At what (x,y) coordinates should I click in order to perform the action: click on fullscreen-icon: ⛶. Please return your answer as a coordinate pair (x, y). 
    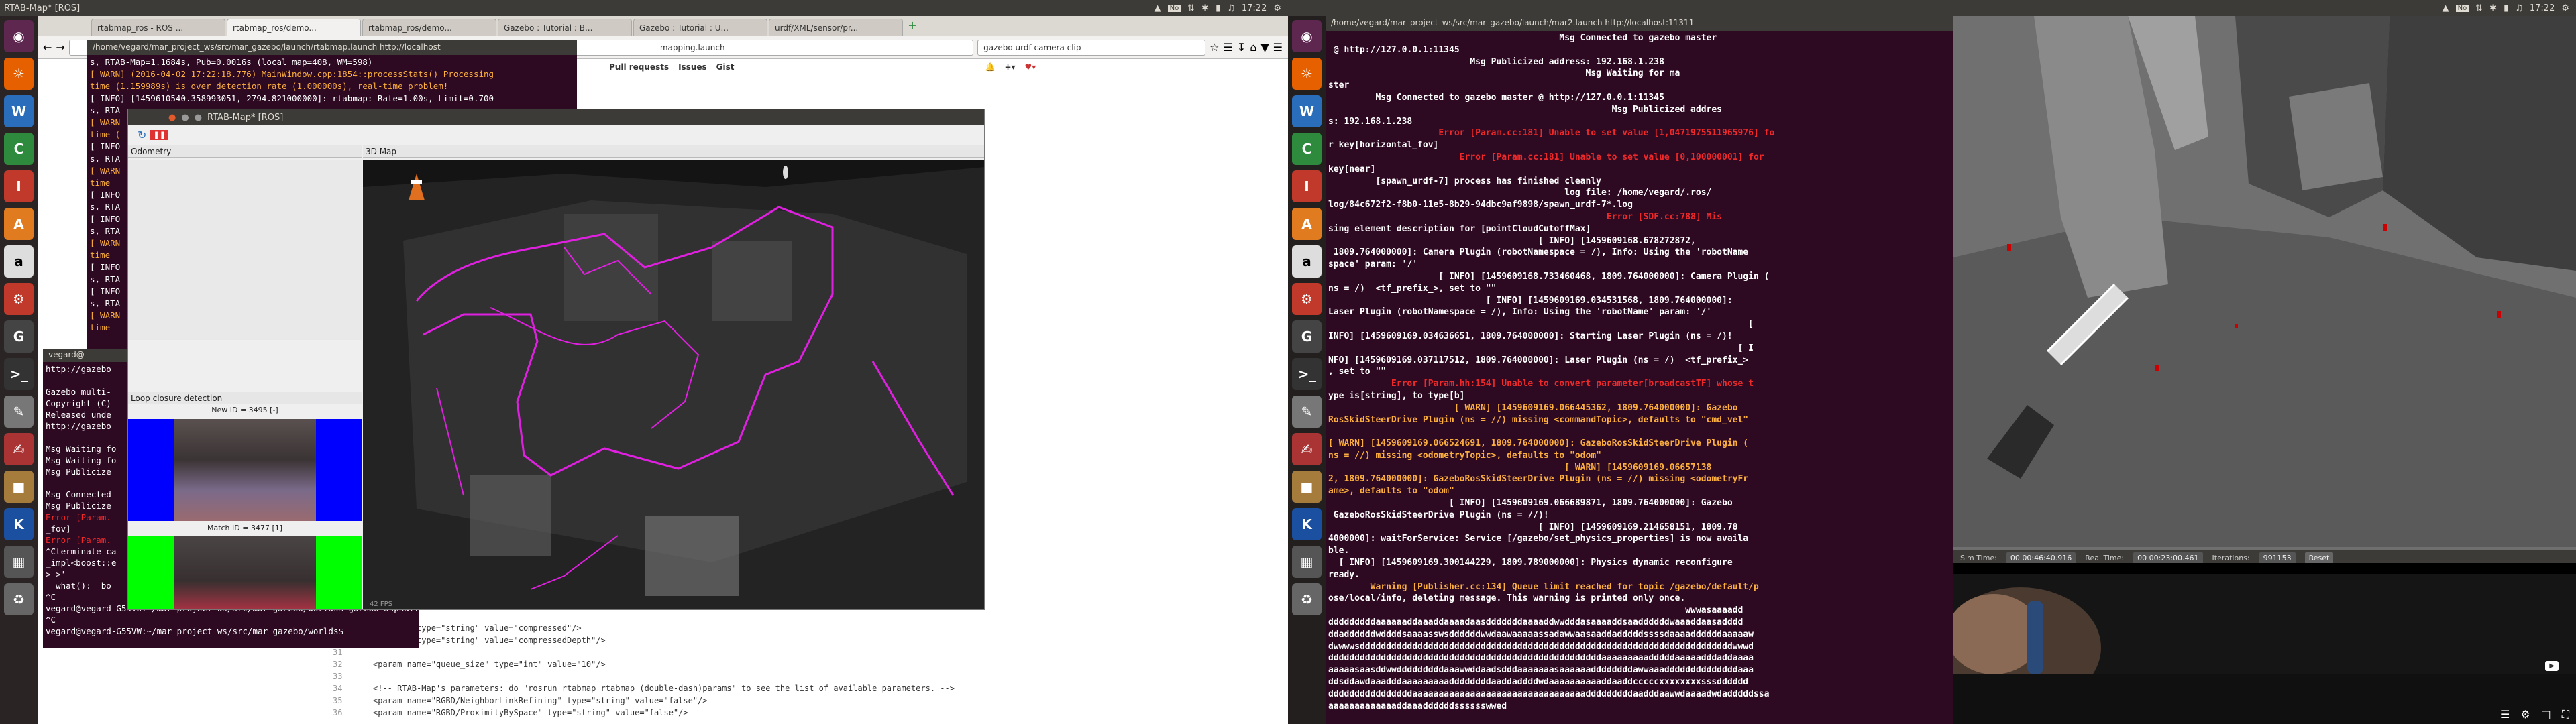
    Looking at the image, I should click on (2565, 714).